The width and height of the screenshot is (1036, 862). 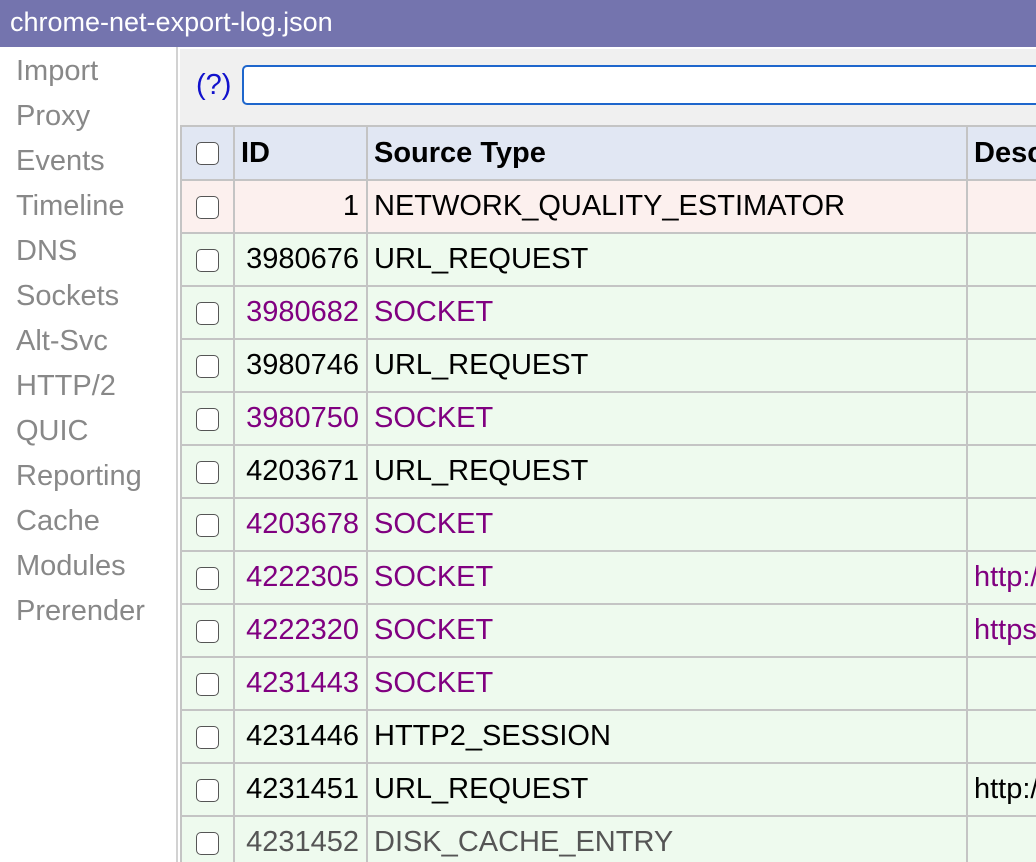 What do you see at coordinates (1001, 153) in the screenshot?
I see `column-header-description: Desc` at bounding box center [1001, 153].